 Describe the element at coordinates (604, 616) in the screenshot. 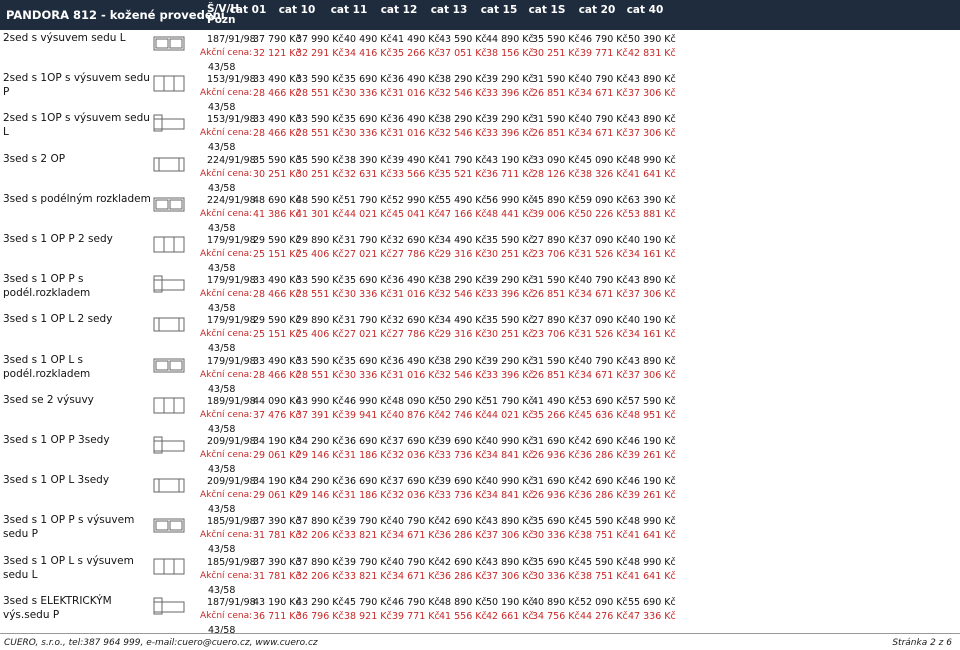

I see `action-price-cell: 44 276 Kč` at that location.